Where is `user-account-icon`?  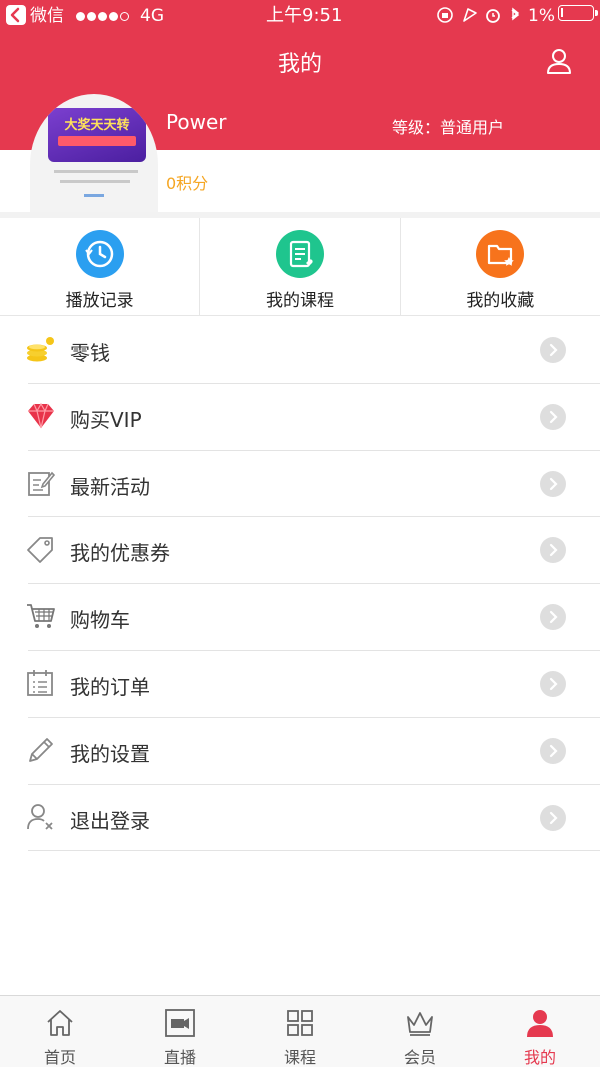 user-account-icon is located at coordinates (559, 61).